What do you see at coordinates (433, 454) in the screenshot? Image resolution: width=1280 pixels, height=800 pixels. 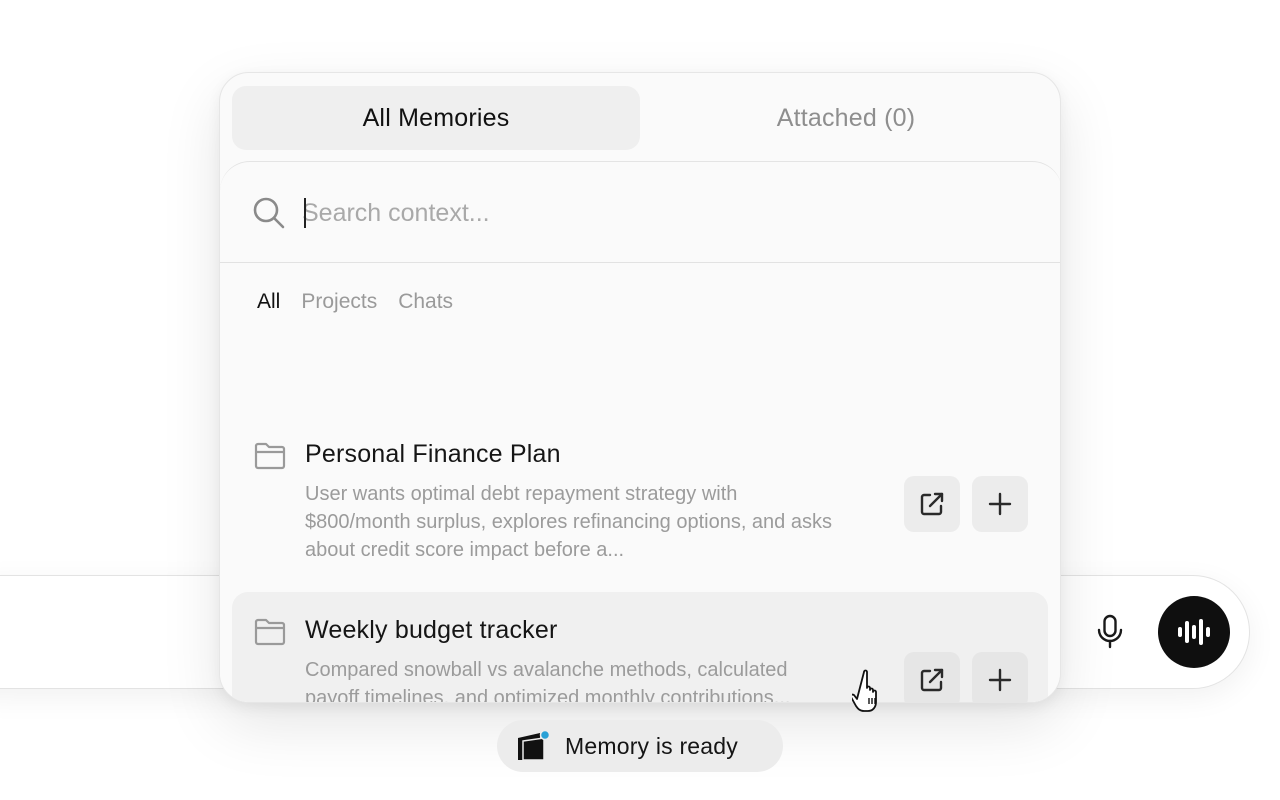 I see `memory-item-title: Personal Finance Plan` at bounding box center [433, 454].